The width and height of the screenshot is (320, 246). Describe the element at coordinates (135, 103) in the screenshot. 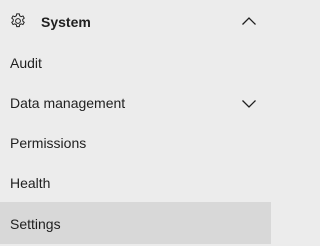

I see `nav-item-data-management: Data management` at that location.